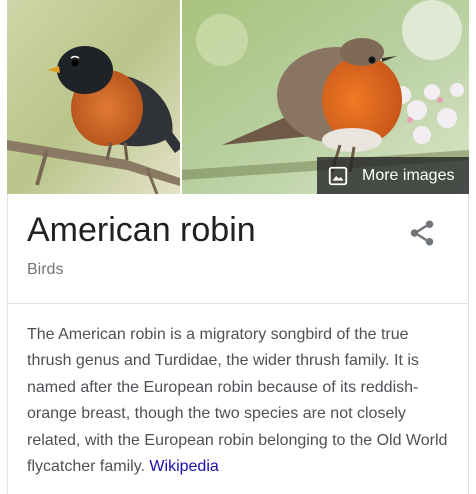 The width and height of the screenshot is (476, 494). What do you see at coordinates (183, 466) in the screenshot?
I see `wikipedia-link: Wikipedia` at bounding box center [183, 466].